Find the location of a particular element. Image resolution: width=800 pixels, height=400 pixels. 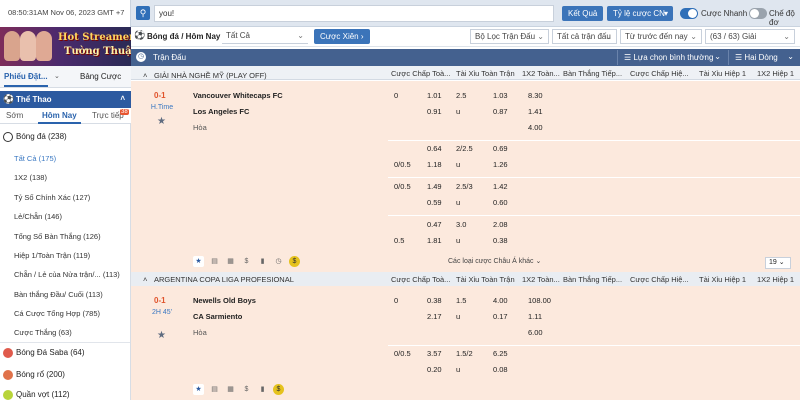

odds-cell: 1.26 is located at coordinates (500, 164).